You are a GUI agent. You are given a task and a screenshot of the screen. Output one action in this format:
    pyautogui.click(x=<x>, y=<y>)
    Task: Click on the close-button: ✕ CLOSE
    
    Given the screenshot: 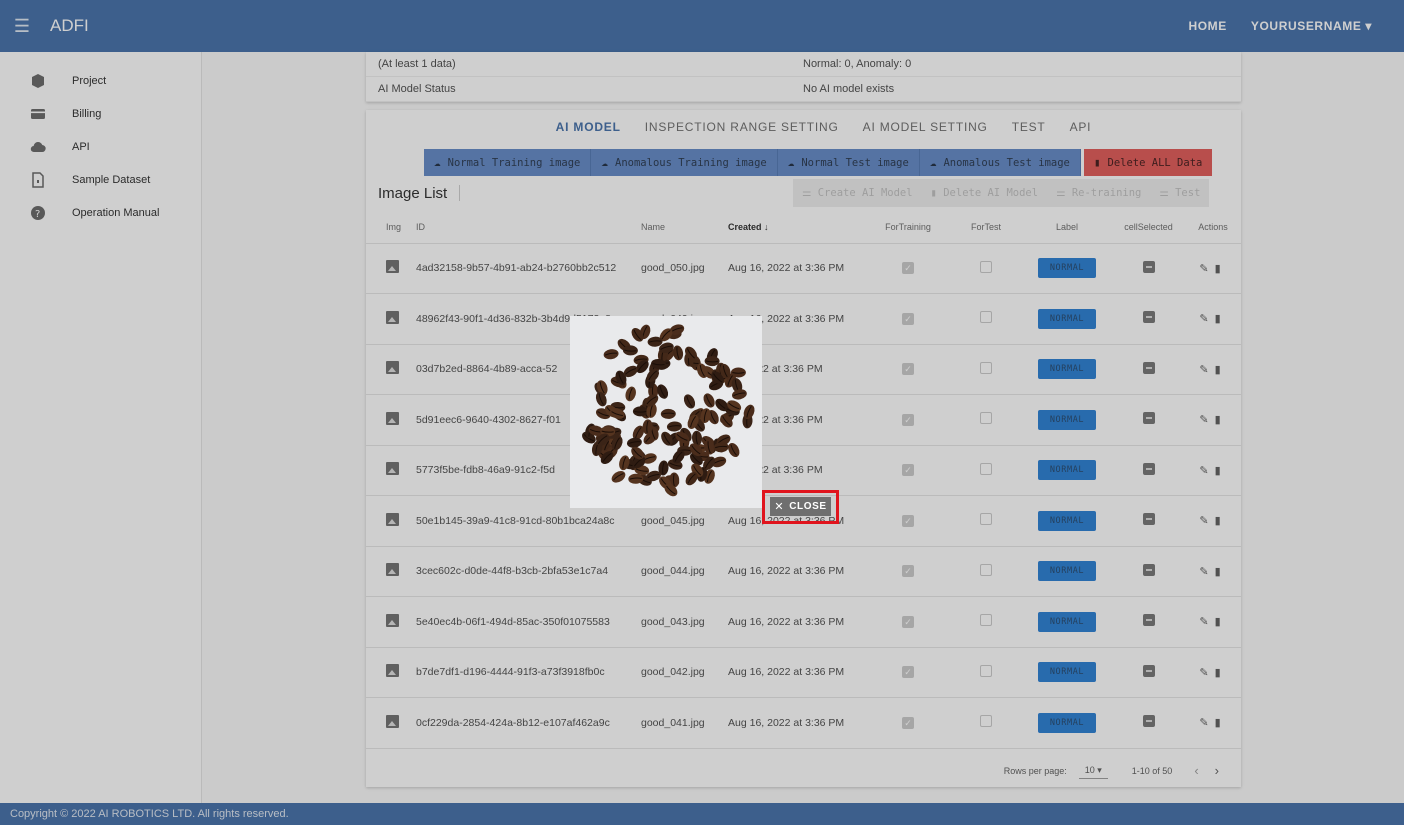 What is the action you would take?
    pyautogui.click(x=800, y=506)
    